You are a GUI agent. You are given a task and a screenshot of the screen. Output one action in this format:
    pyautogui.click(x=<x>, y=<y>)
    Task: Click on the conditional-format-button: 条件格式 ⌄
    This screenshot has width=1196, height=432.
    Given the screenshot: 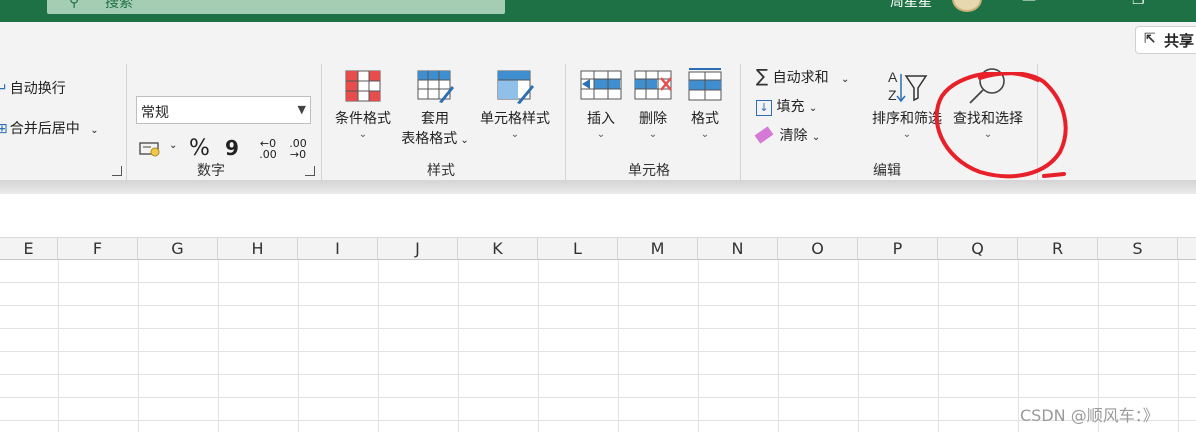 What is the action you would take?
    pyautogui.click(x=363, y=124)
    